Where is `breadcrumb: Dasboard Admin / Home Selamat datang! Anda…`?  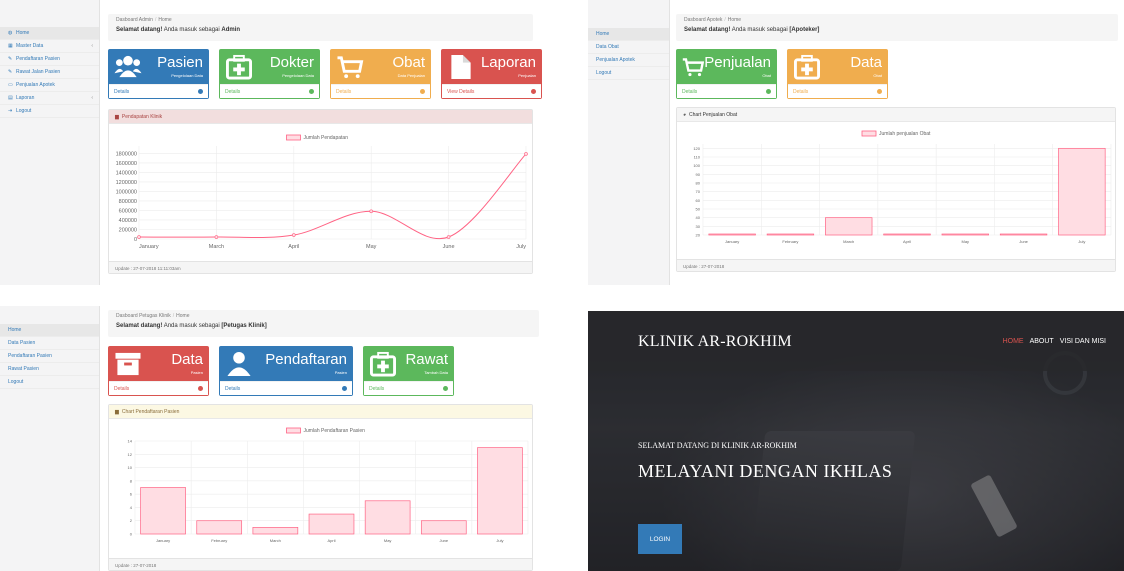
breadcrumb: Dasboard Admin / Home Selamat datang! Anda… is located at coordinates (320, 27).